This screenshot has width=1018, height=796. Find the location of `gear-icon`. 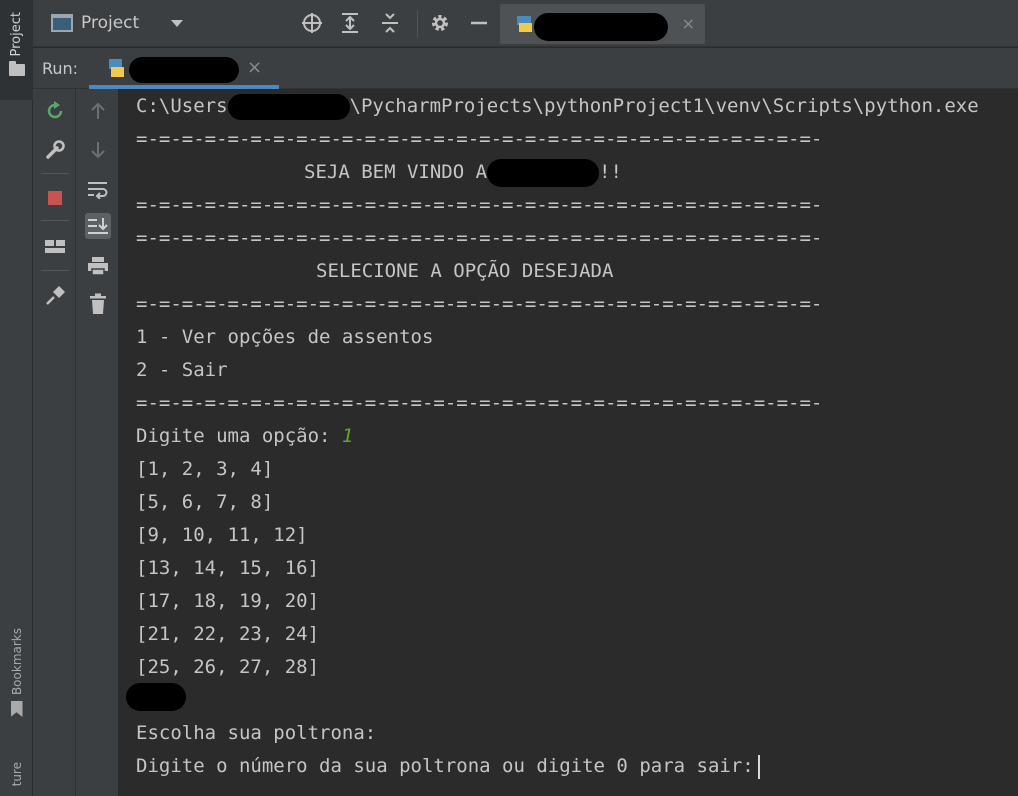

gear-icon is located at coordinates (440, 23).